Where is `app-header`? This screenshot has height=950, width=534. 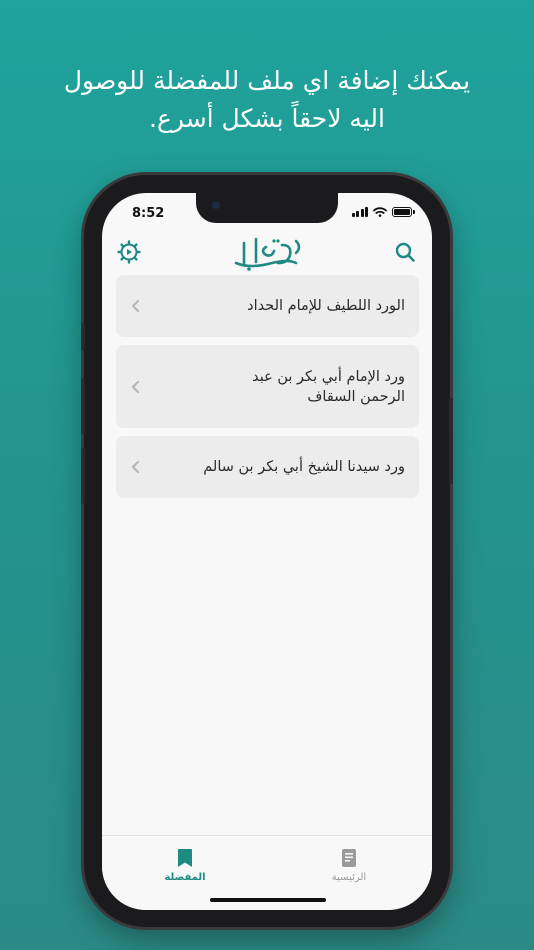
app-header is located at coordinates (267, 254).